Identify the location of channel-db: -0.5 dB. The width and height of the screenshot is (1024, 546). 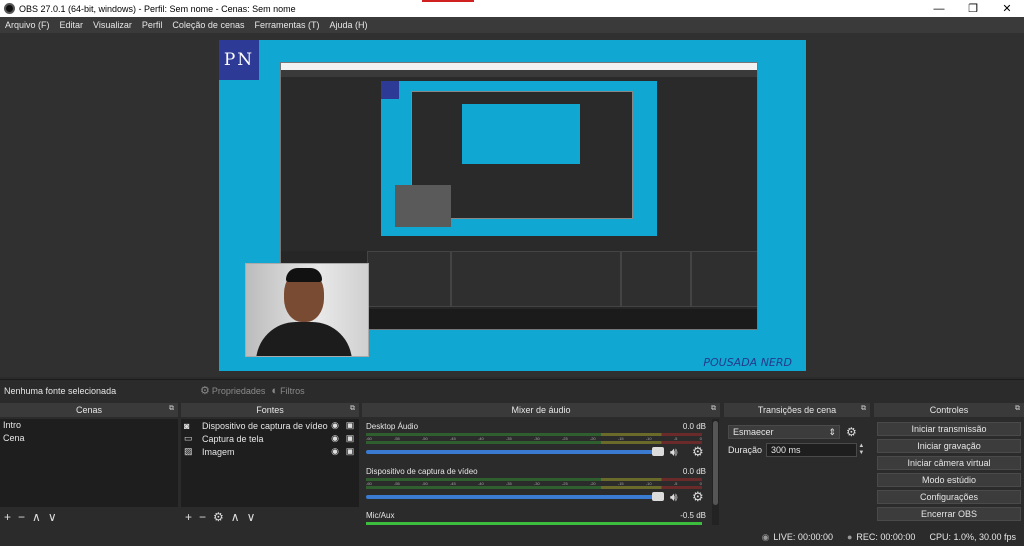
(693, 515).